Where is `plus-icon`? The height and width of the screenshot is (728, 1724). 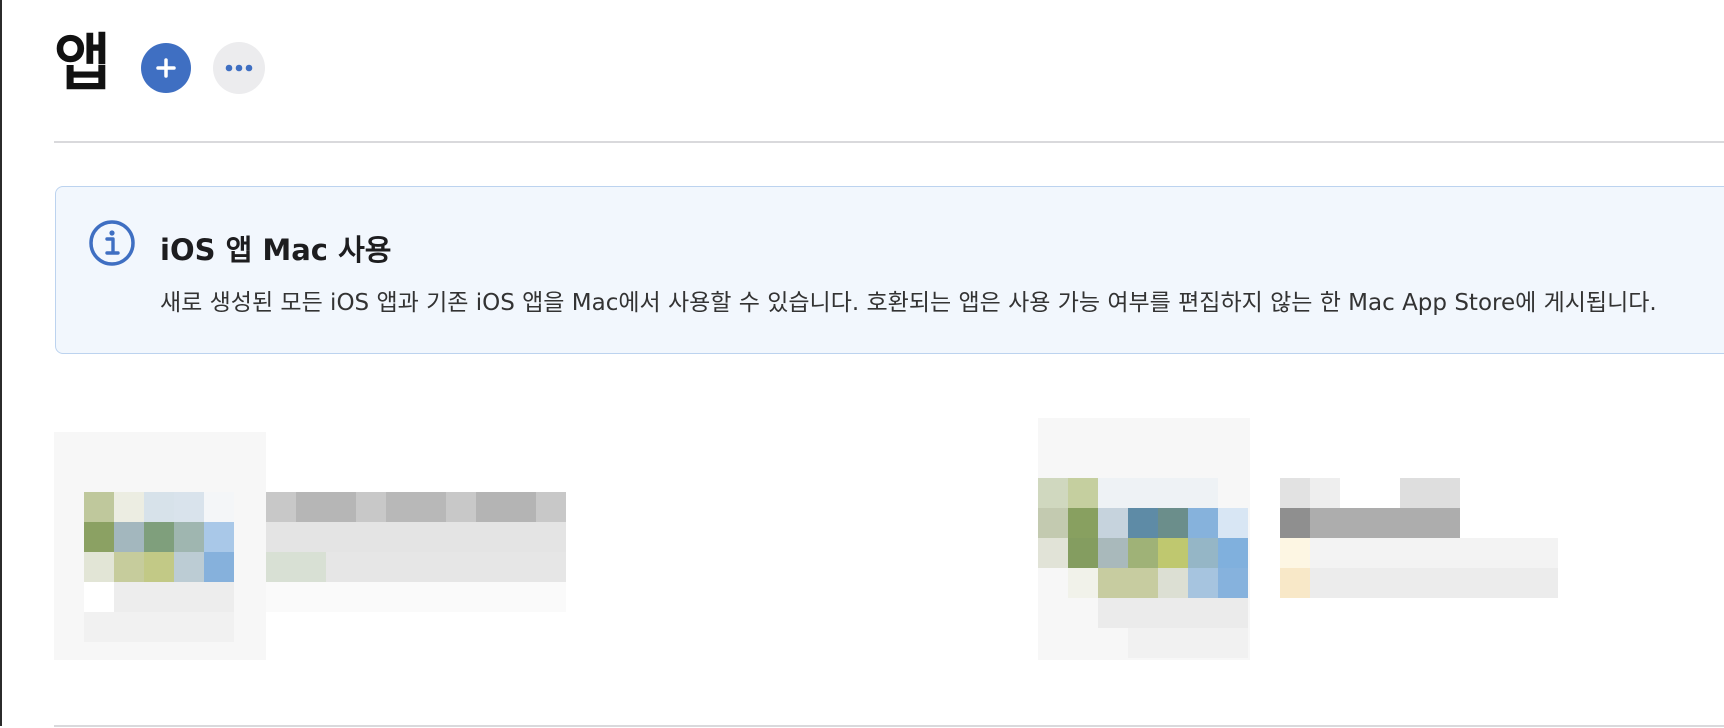 plus-icon is located at coordinates (166, 68).